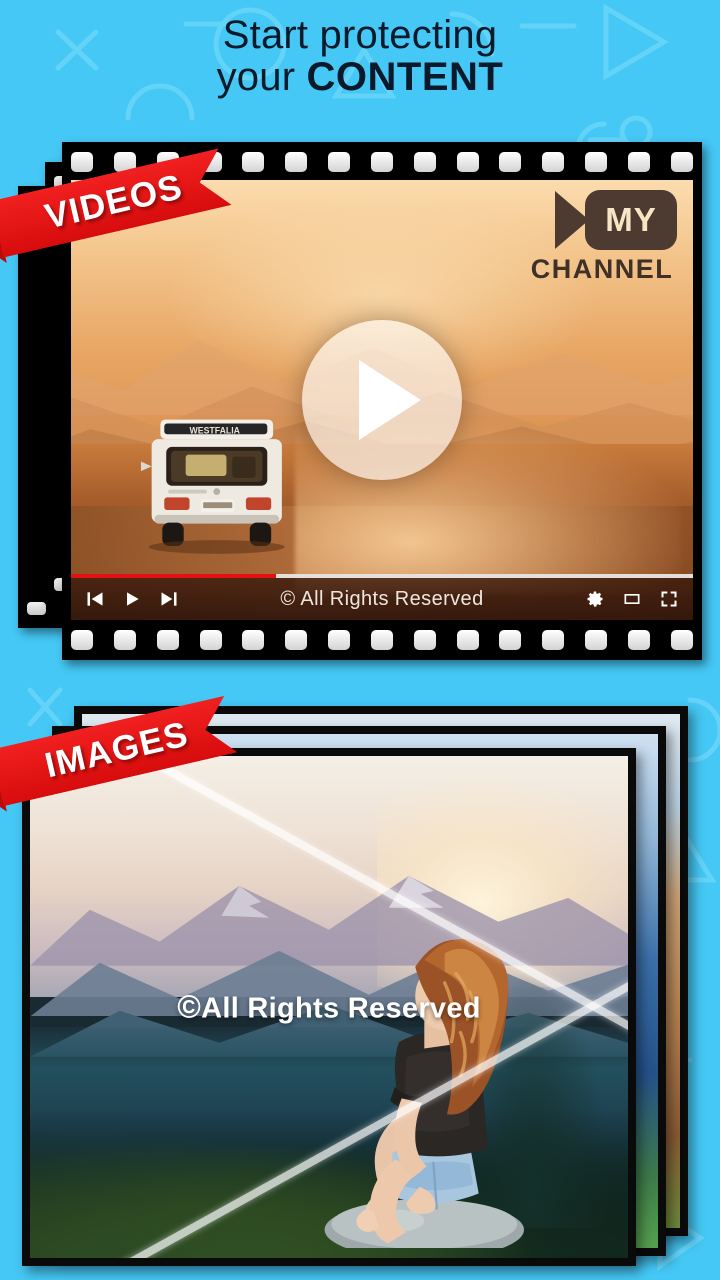 The width and height of the screenshot is (720, 1280). I want to click on miniplayer-icon, so click(632, 599).